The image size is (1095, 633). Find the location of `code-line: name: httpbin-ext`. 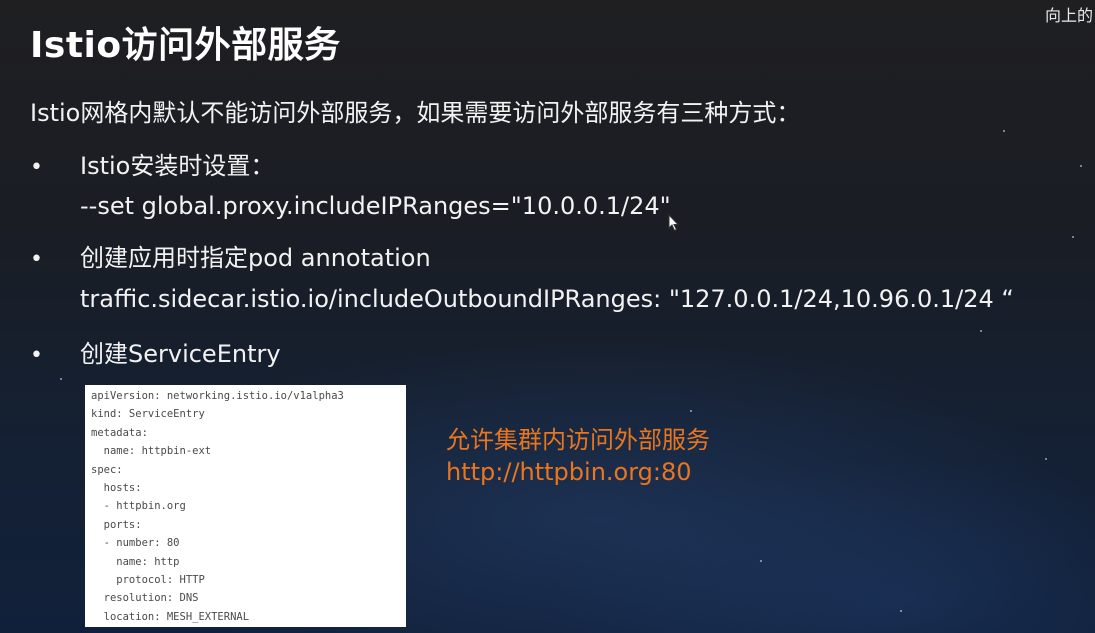

code-line: name: httpbin-ext is located at coordinates (151, 451).